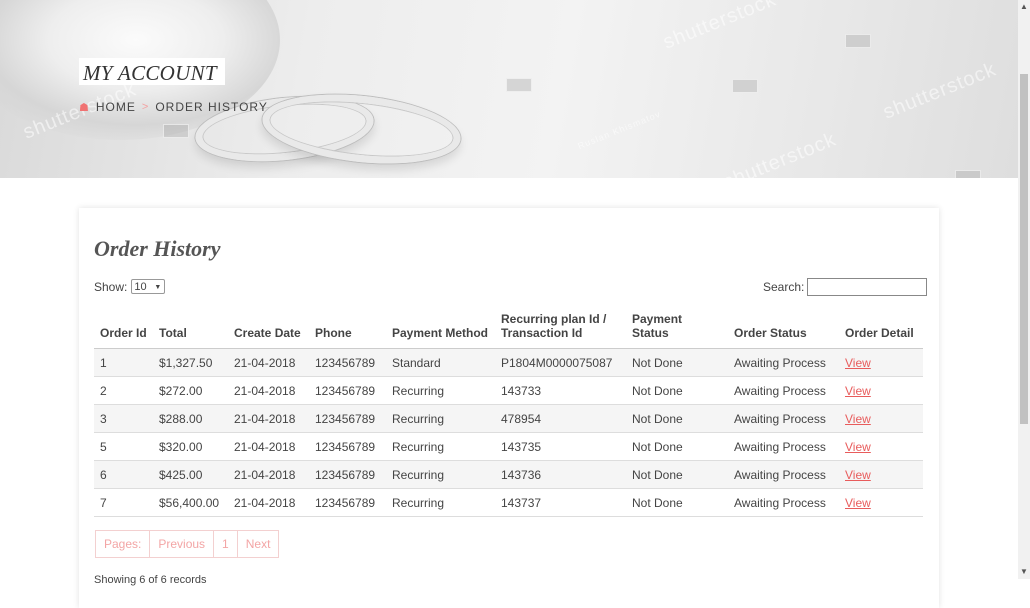 The image size is (1030, 608). I want to click on column-header: Total, so click(190, 328).